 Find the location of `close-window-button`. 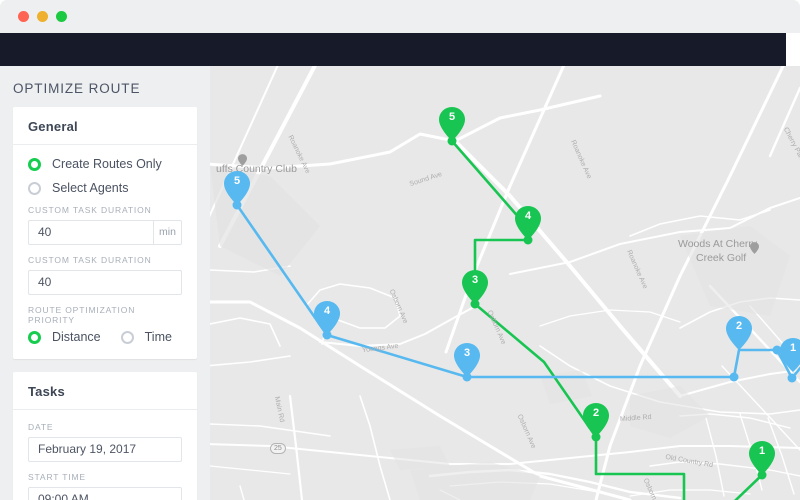

close-window-button is located at coordinates (23, 16).